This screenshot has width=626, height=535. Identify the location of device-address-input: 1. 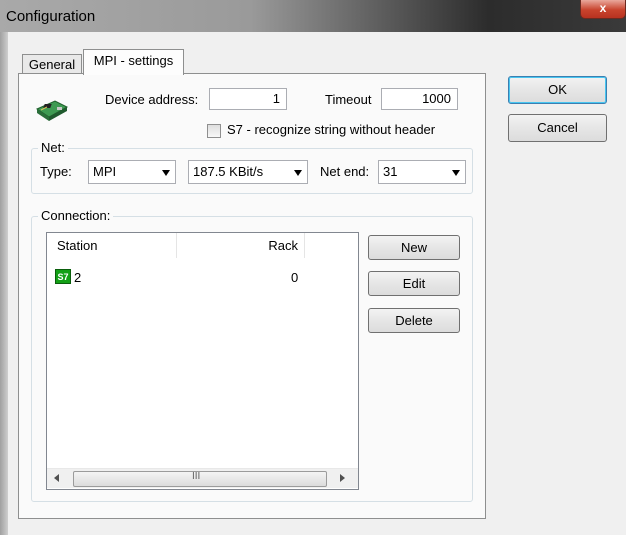
(248, 99).